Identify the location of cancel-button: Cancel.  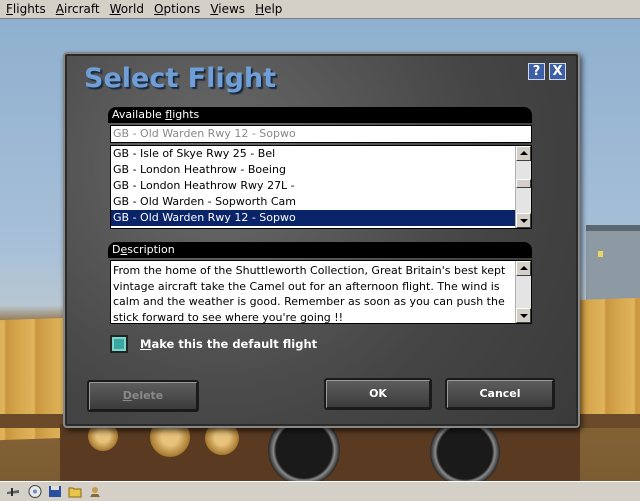
(500, 394).